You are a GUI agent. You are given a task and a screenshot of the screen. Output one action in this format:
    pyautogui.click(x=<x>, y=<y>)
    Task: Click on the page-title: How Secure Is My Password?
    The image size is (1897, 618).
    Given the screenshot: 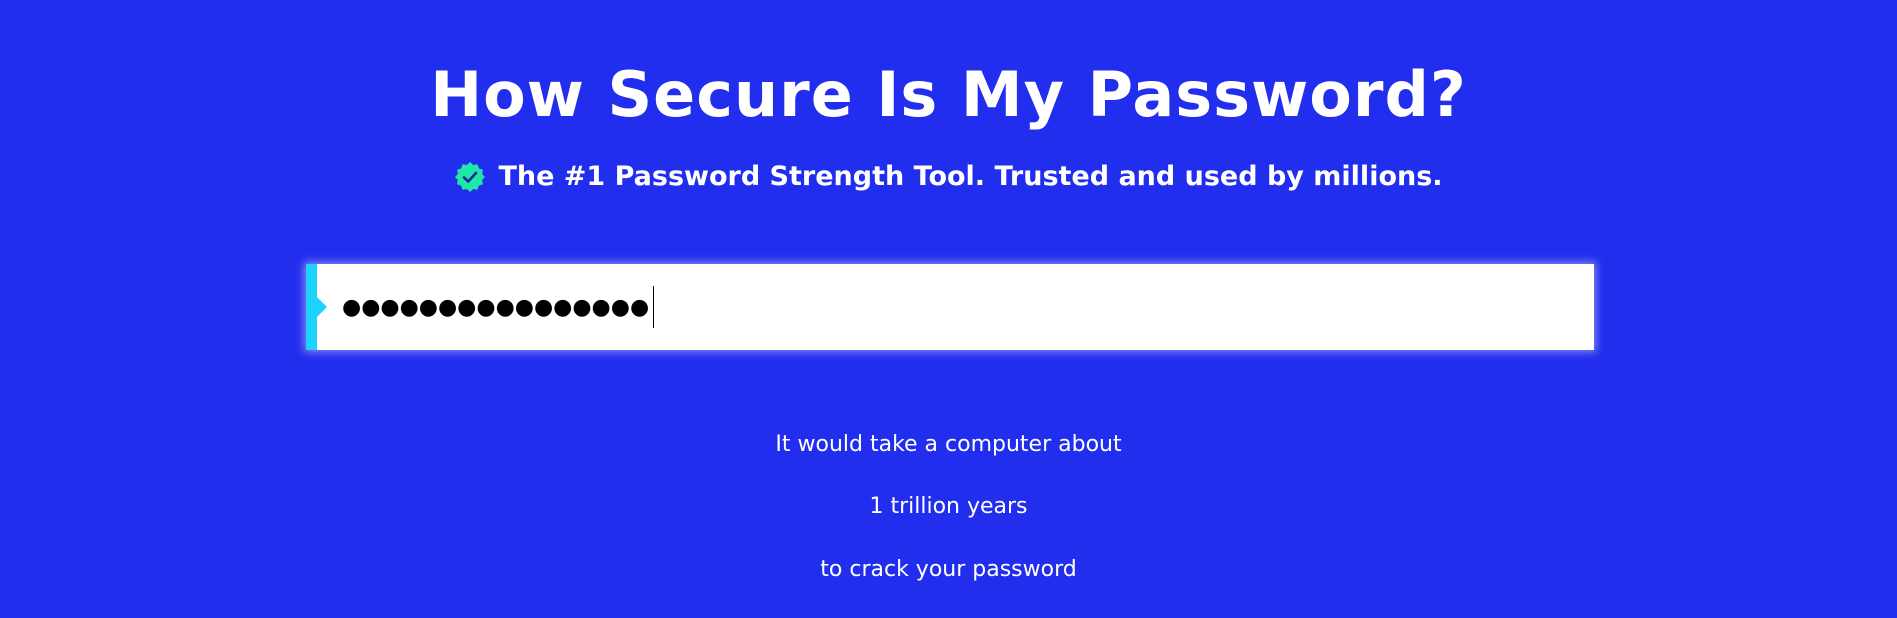 What is the action you would take?
    pyautogui.click(x=948, y=94)
    